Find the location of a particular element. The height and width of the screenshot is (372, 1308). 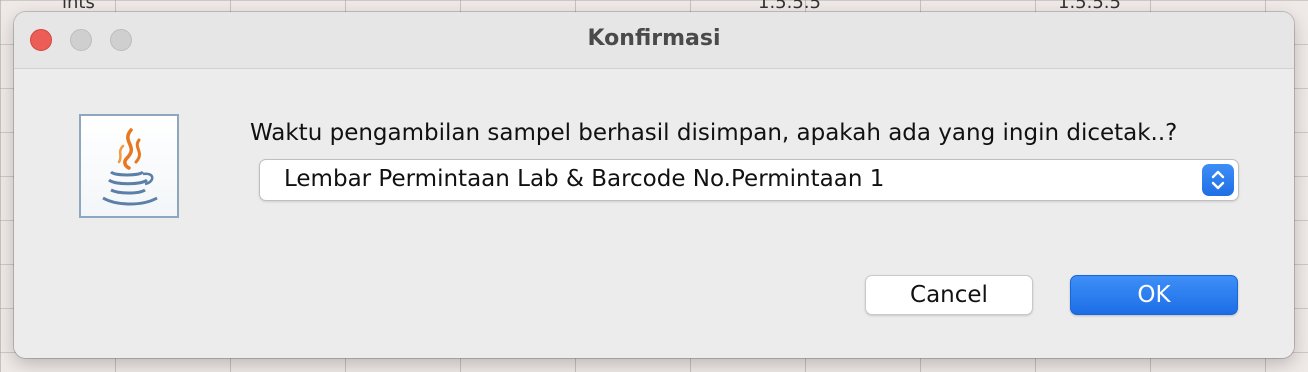

dialog-title: Konfirmasi is located at coordinates (654, 38).